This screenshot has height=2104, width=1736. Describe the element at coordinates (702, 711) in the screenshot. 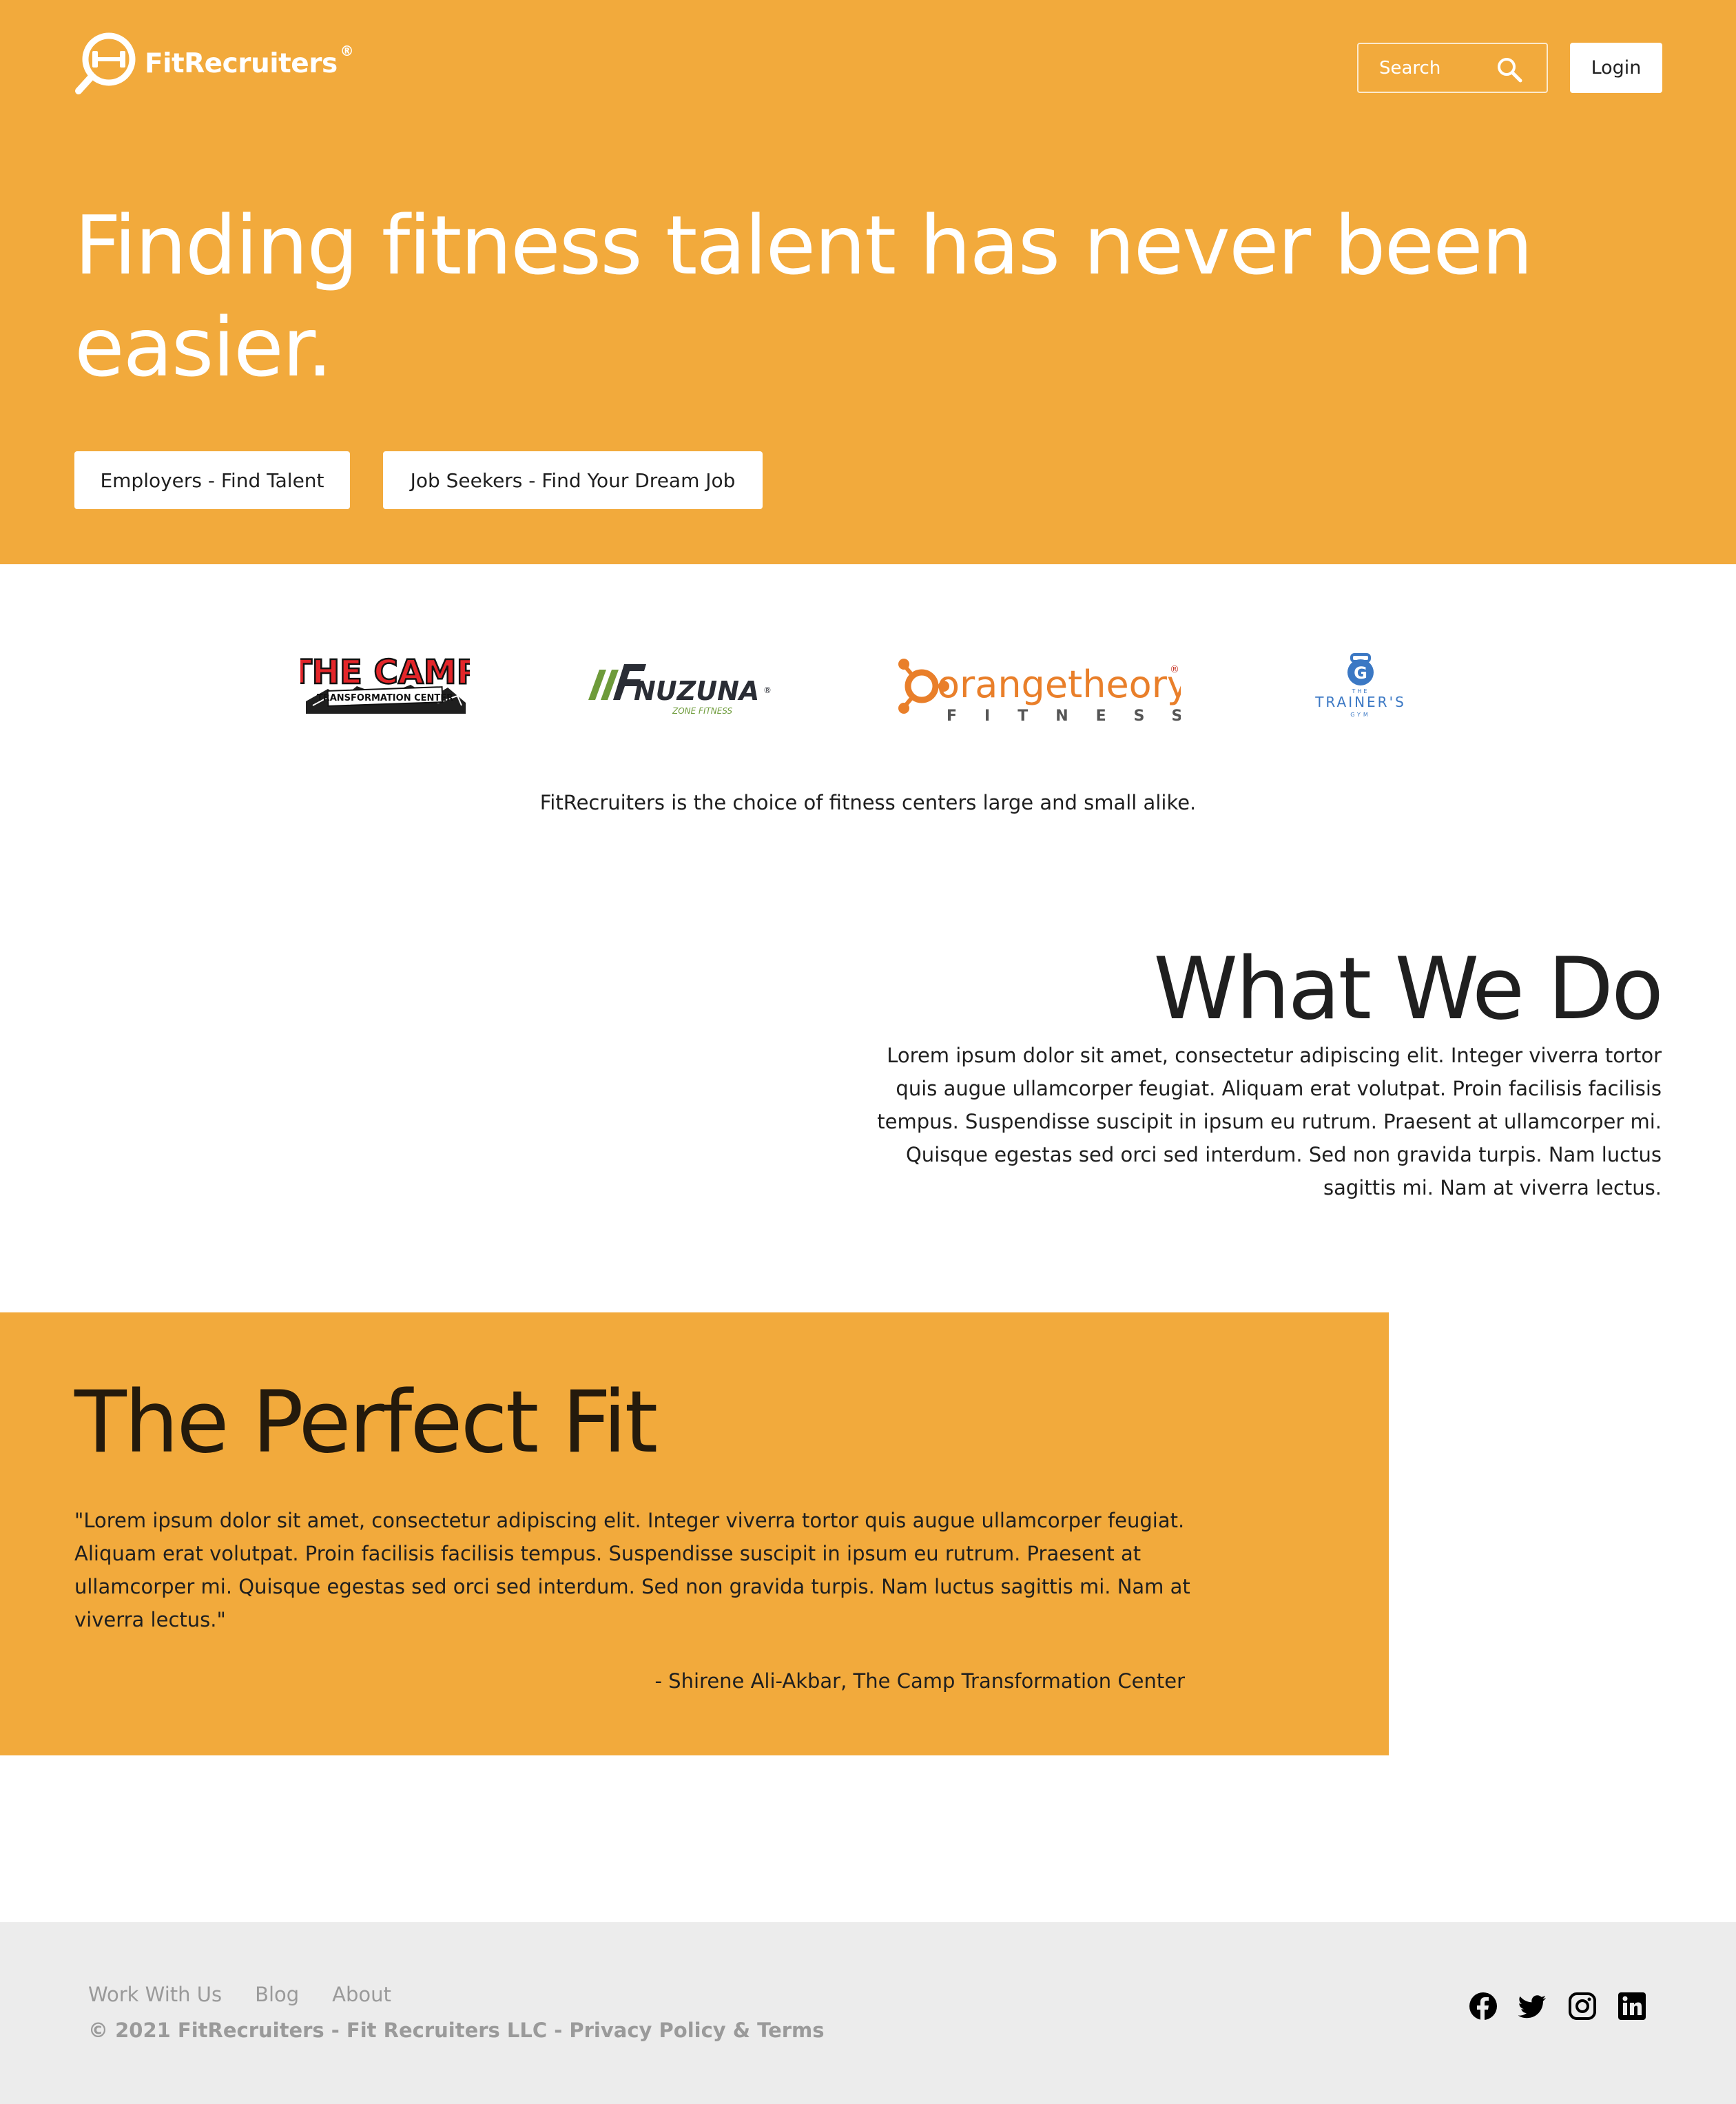

I see `svg-text: ZONE FITNESS` at that location.